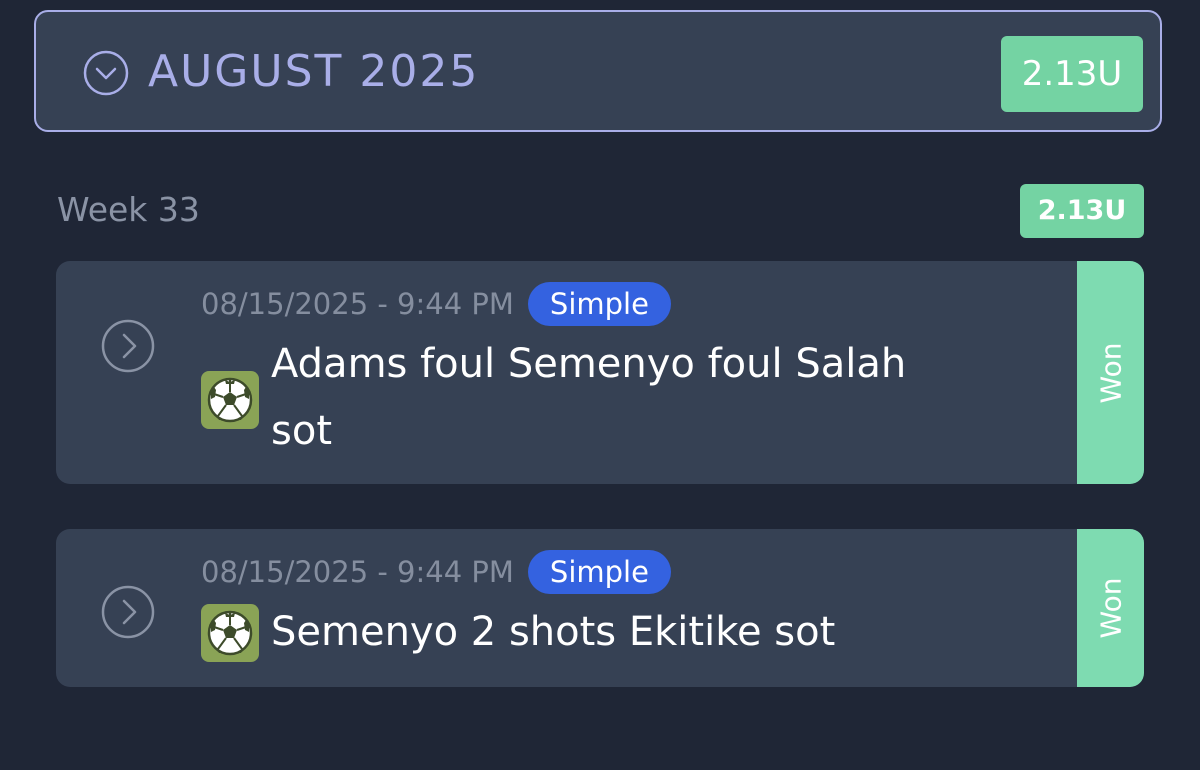  Describe the element at coordinates (553, 632) in the screenshot. I see `bet-title: Semenyo 2 shots Ekitike sot` at that location.